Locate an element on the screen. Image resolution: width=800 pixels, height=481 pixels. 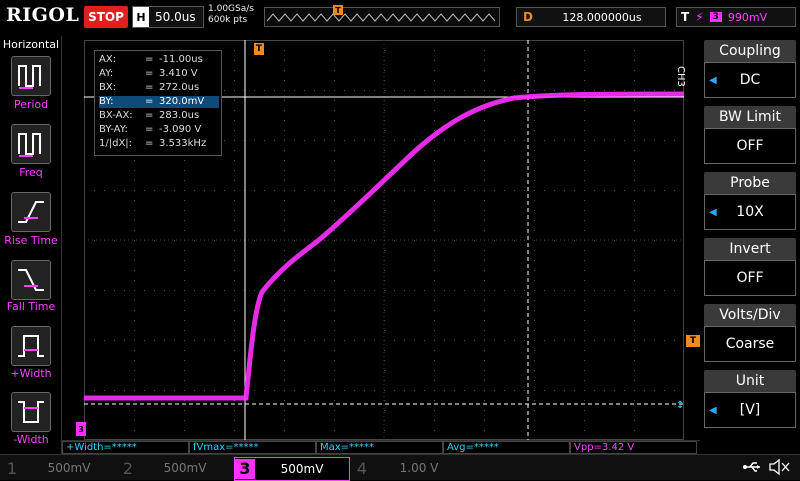
channel-3-button: 3 500mV is located at coordinates (292, 469).